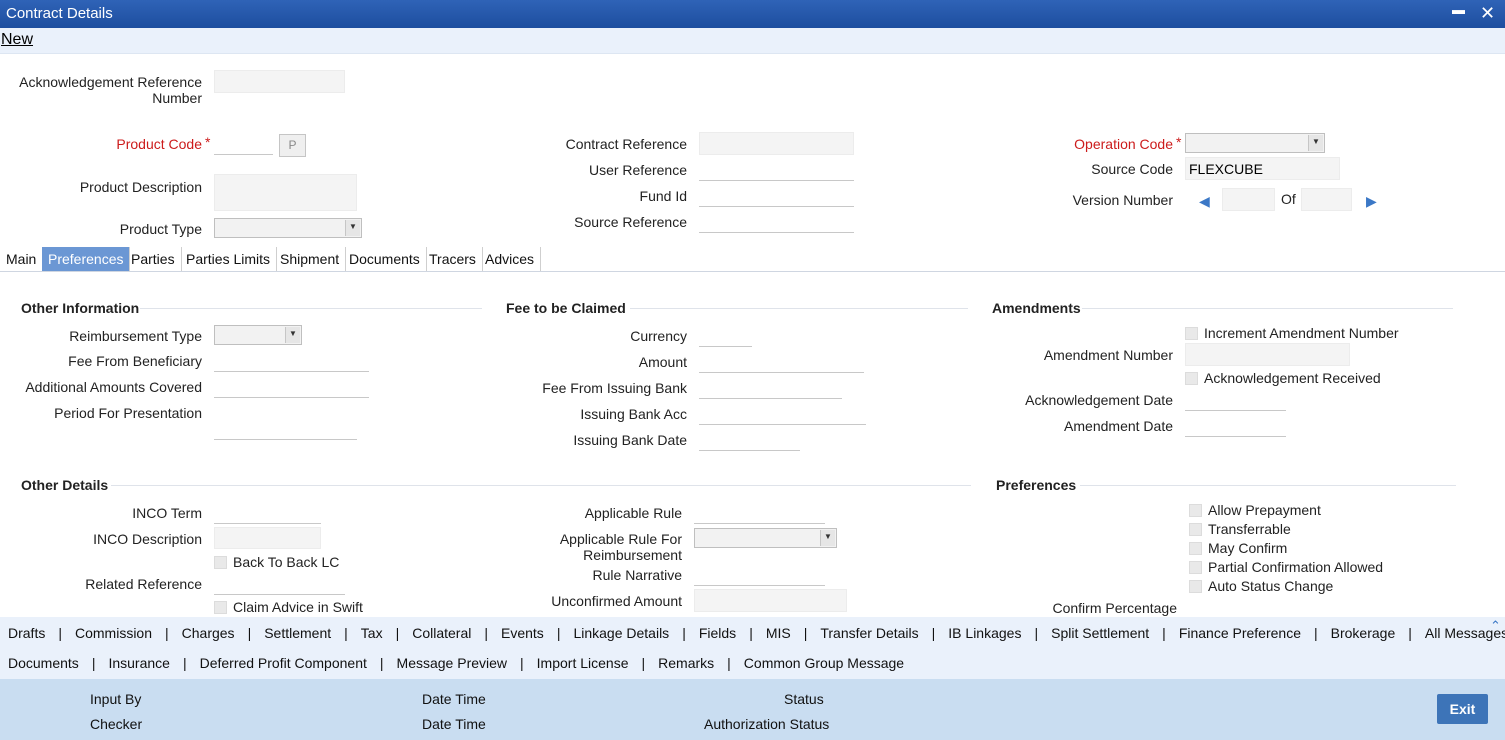 The height and width of the screenshot is (740, 1505). I want to click on unconfirmed-amount-field, so click(770, 600).